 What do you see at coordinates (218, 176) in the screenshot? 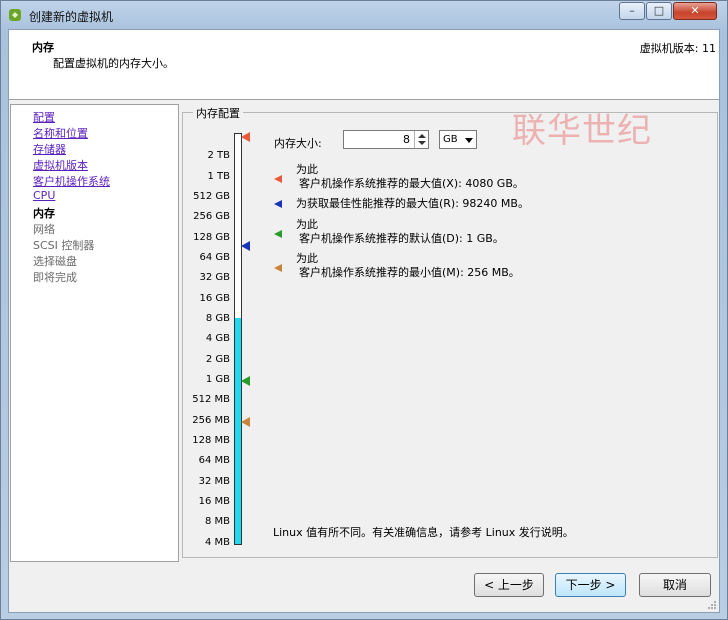
I see `scale-label: 1 TB` at bounding box center [218, 176].